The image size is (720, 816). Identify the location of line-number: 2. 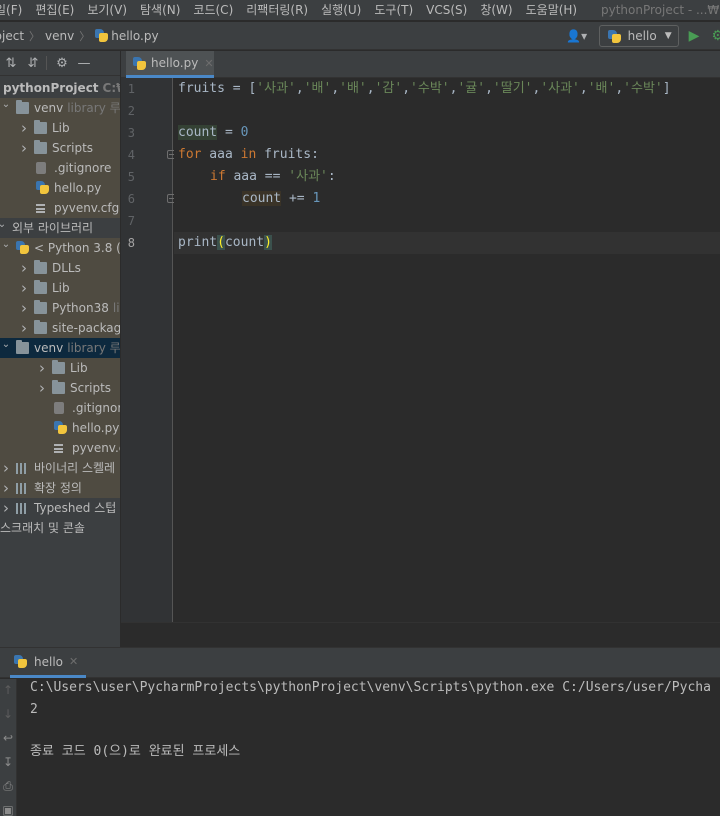
(131, 111).